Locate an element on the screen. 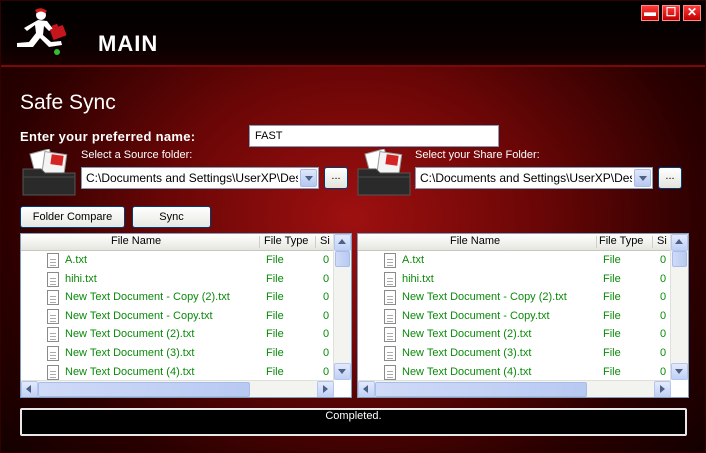 The image size is (706, 453). source-folder-combobox: C:\Documents and Settings\UserXP\Deskt is located at coordinates (200, 178).